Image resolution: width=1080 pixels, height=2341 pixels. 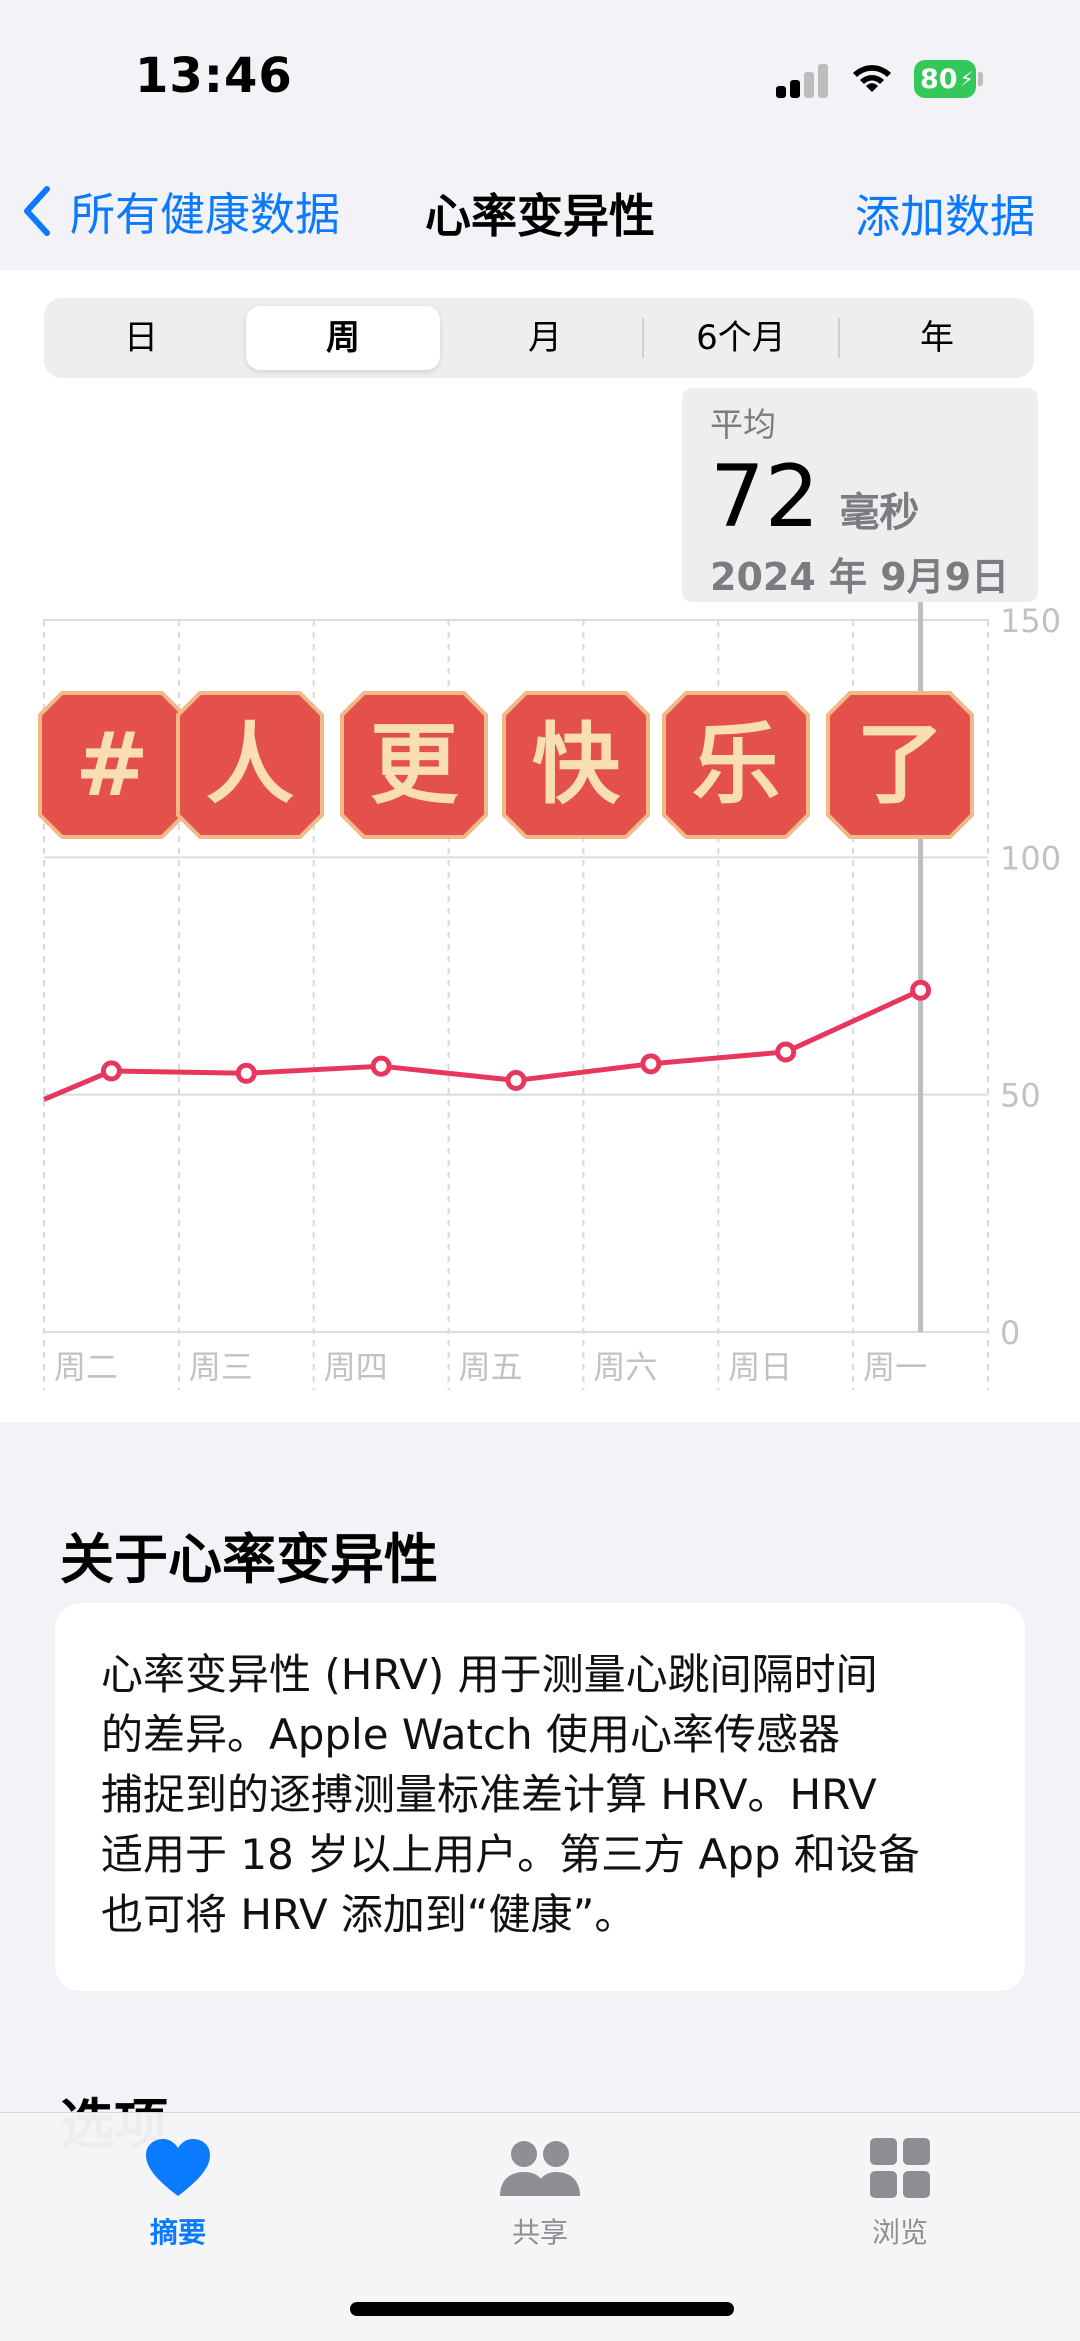 I want to click on home-indicator, so click(x=542, y=2309).